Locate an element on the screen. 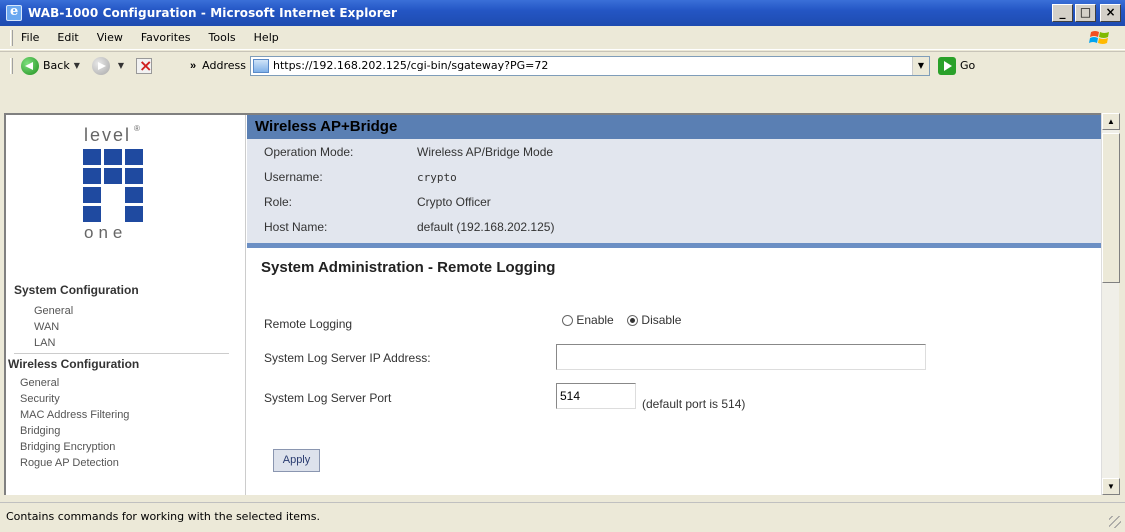  host-name-value: default (192.168.202.125) is located at coordinates (486, 227).